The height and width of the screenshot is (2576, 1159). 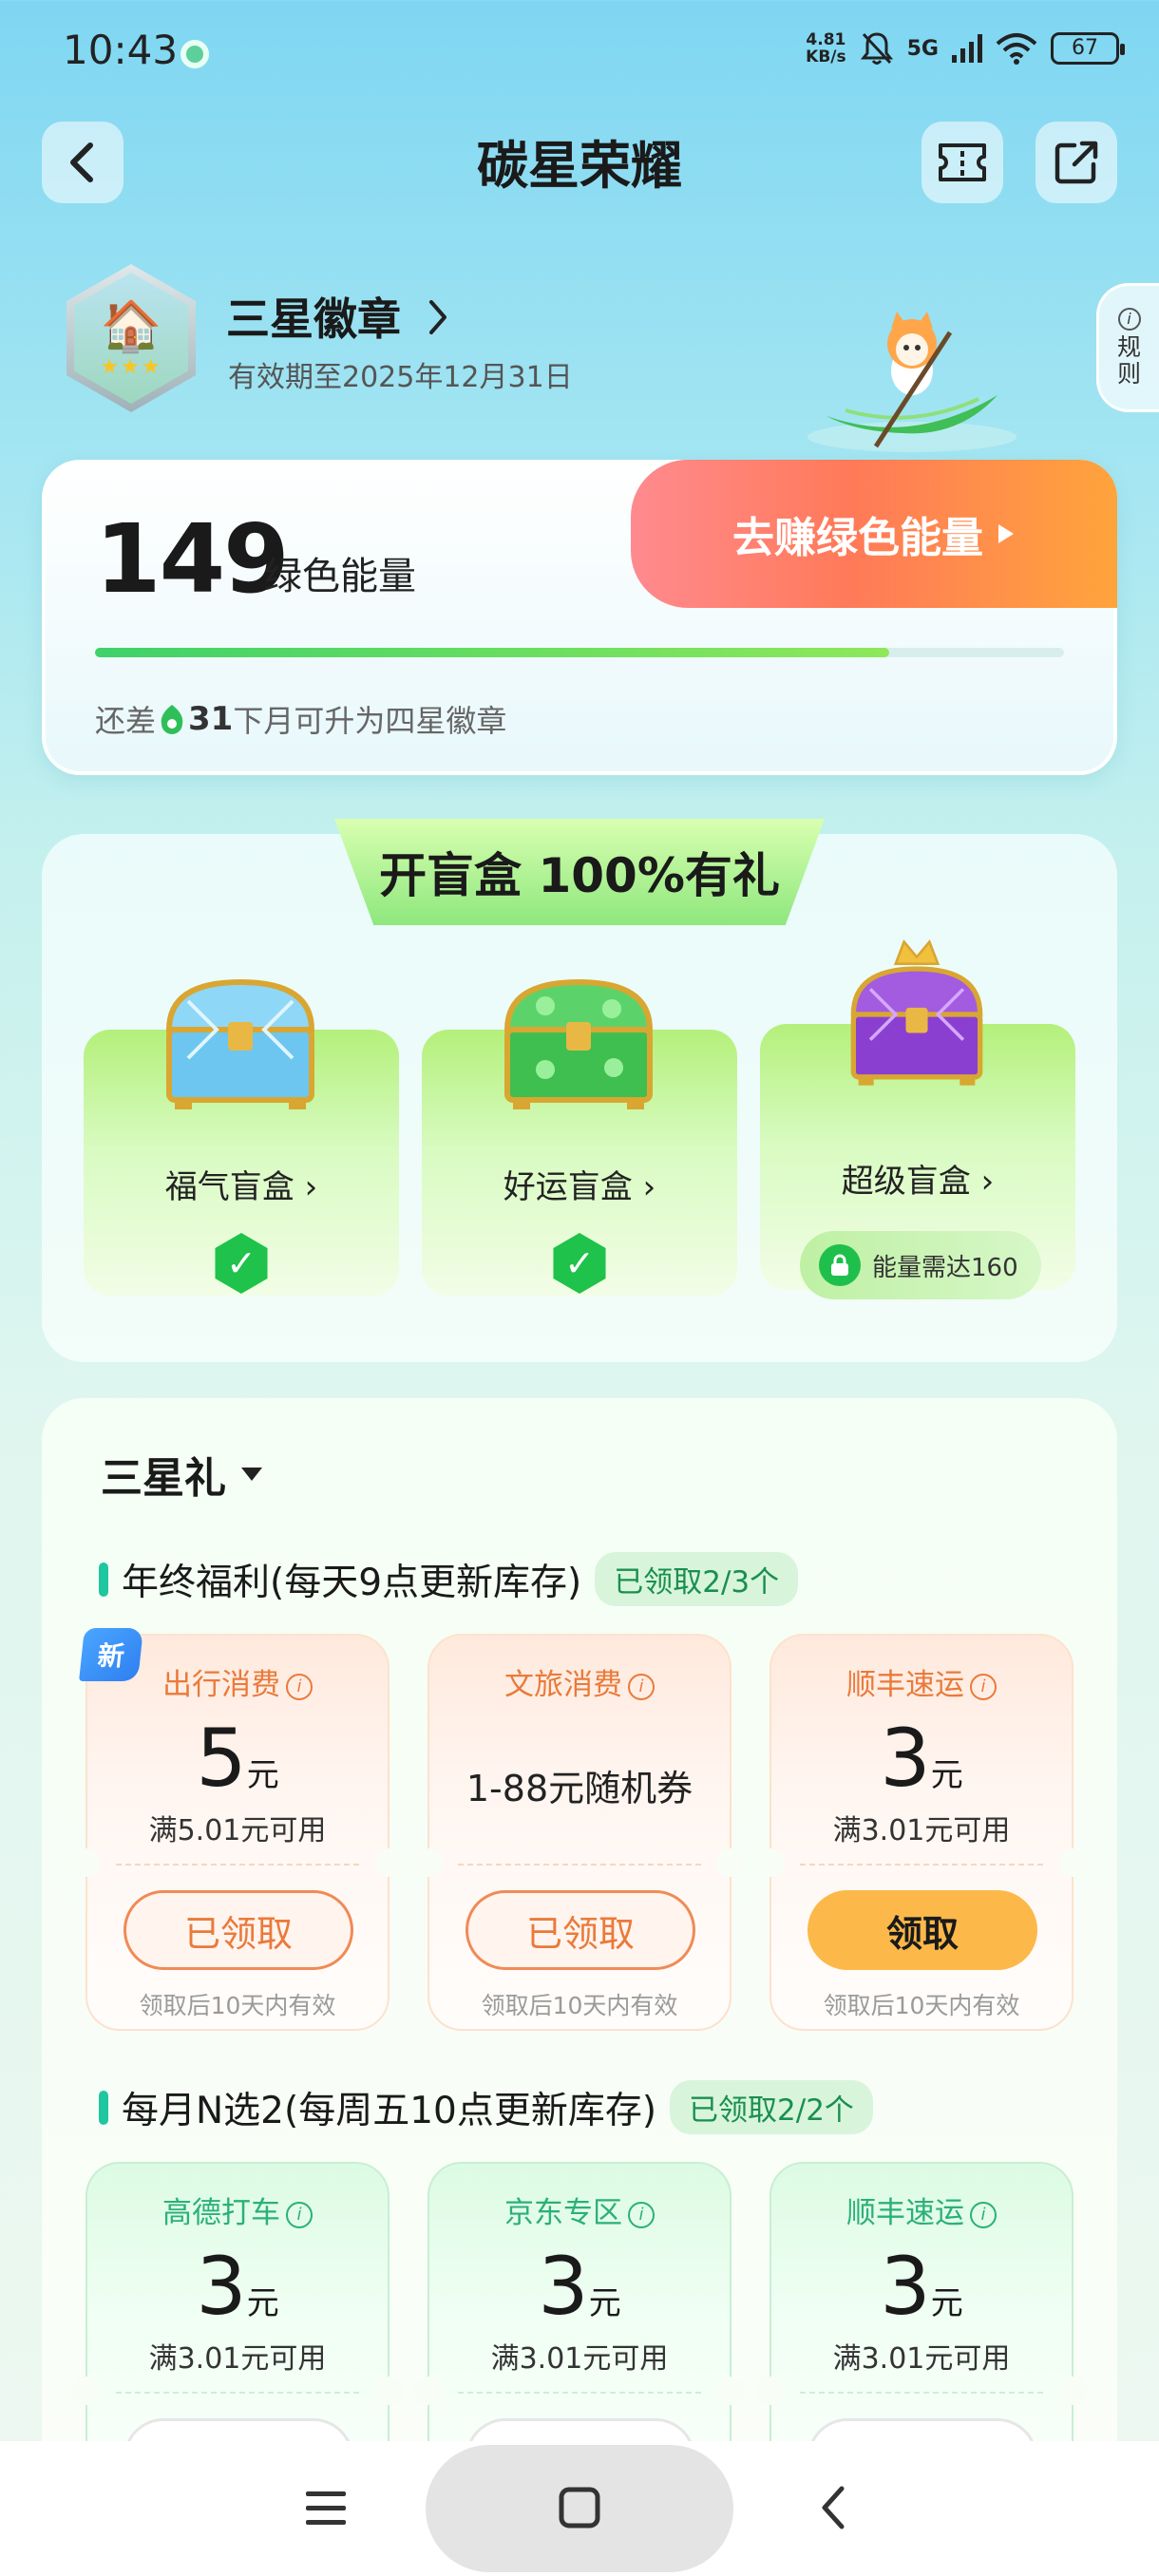 I want to click on badge-name: 三星徽章, so click(x=313, y=319).